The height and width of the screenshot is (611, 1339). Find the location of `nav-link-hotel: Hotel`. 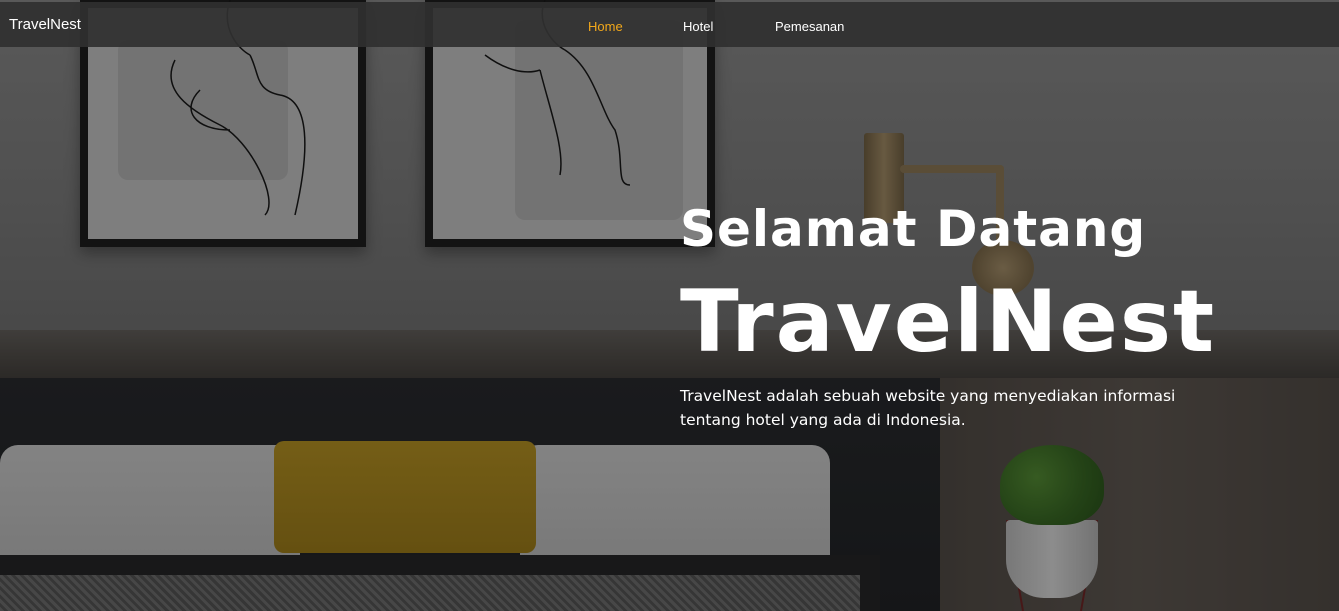

nav-link-hotel: Hotel is located at coordinates (698, 26).